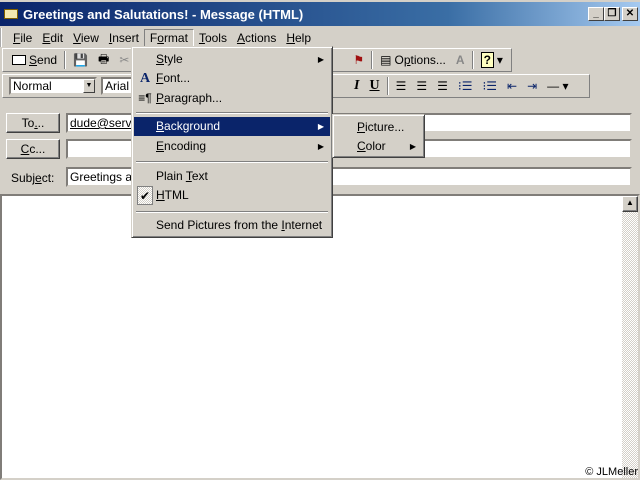 The image size is (640, 480). What do you see at coordinates (33, 178) in the screenshot?
I see `subject-label: Subject:` at bounding box center [33, 178].